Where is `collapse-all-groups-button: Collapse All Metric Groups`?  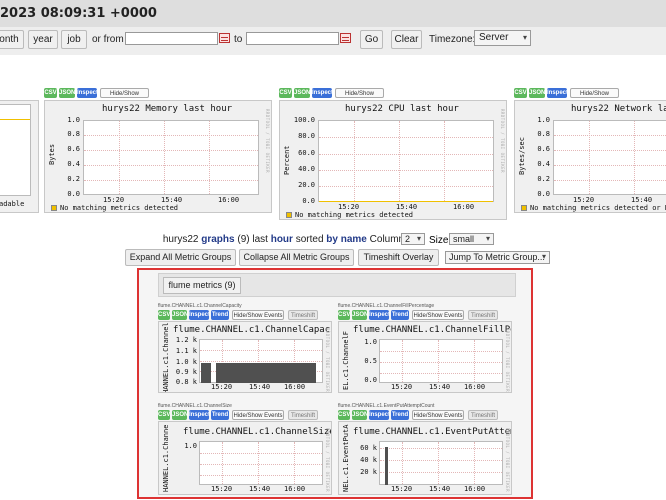 collapse-all-groups-button: Collapse All Metric Groups is located at coordinates (296, 257).